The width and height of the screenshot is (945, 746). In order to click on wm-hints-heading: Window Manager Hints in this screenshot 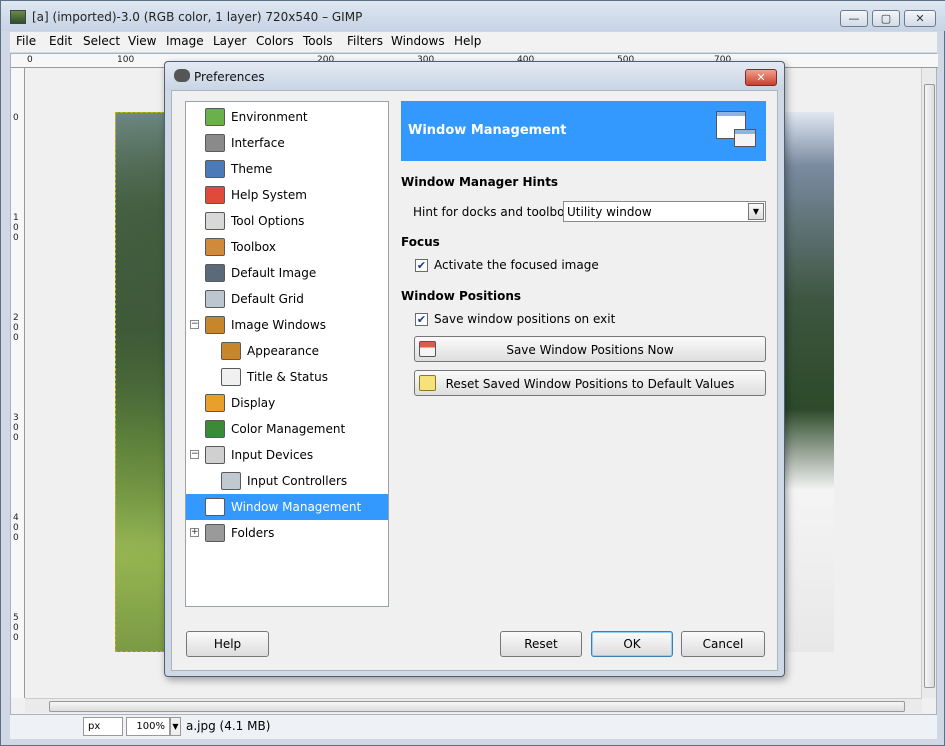, I will do `click(480, 182)`.